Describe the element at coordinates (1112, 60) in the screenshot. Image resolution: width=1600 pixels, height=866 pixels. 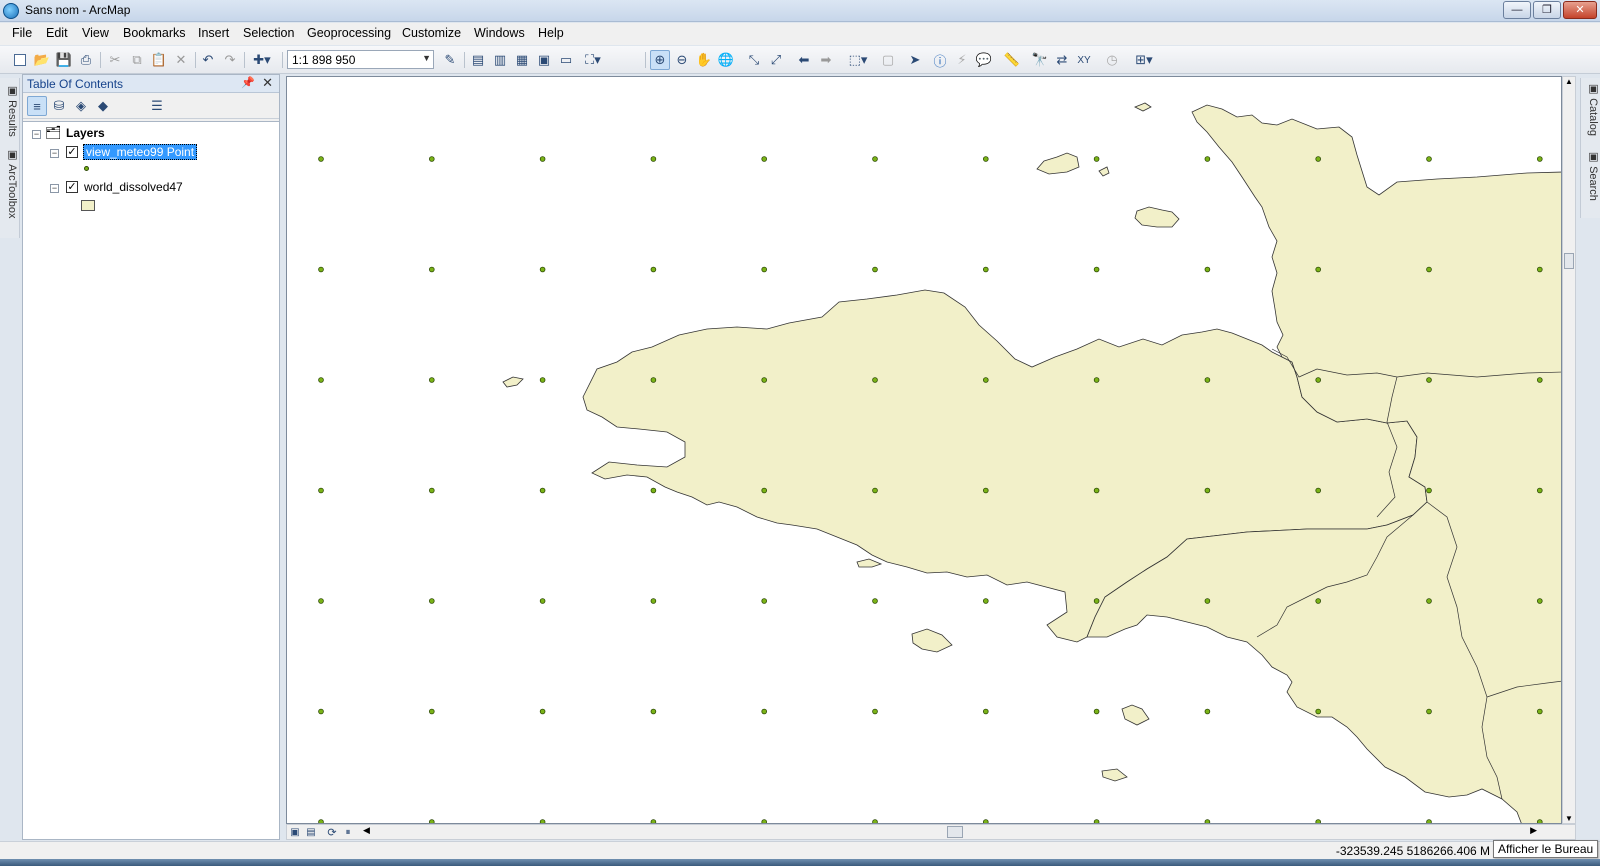
I see `time-slider-icon: ◷` at that location.